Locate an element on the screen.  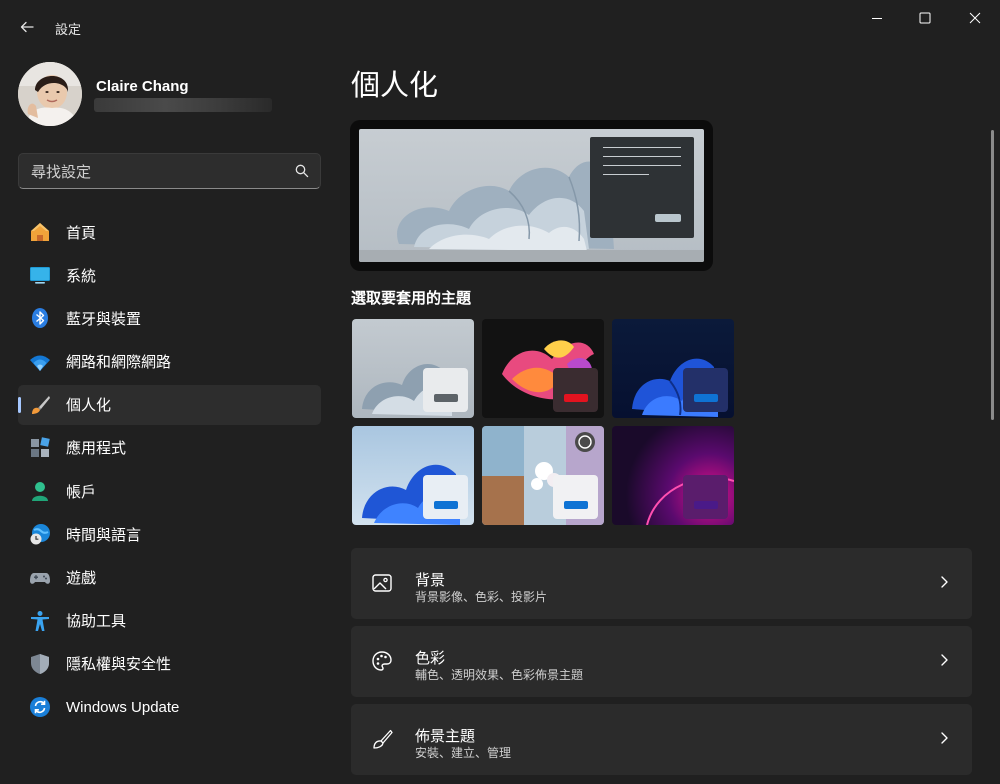
maximize-icon is located at coordinates (925, 18).